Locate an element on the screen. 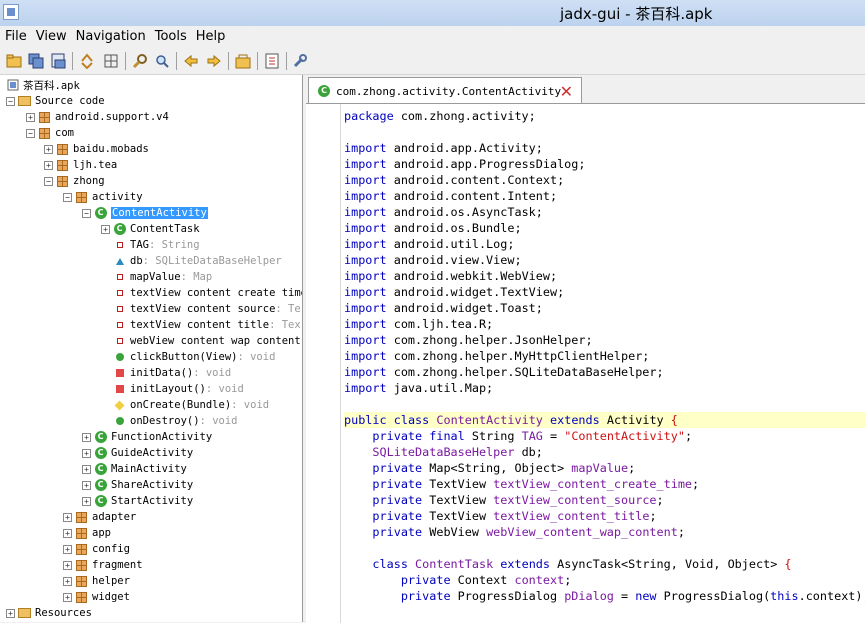  tree-class-function-activity: + C FunctionActivity is located at coordinates (147, 437).